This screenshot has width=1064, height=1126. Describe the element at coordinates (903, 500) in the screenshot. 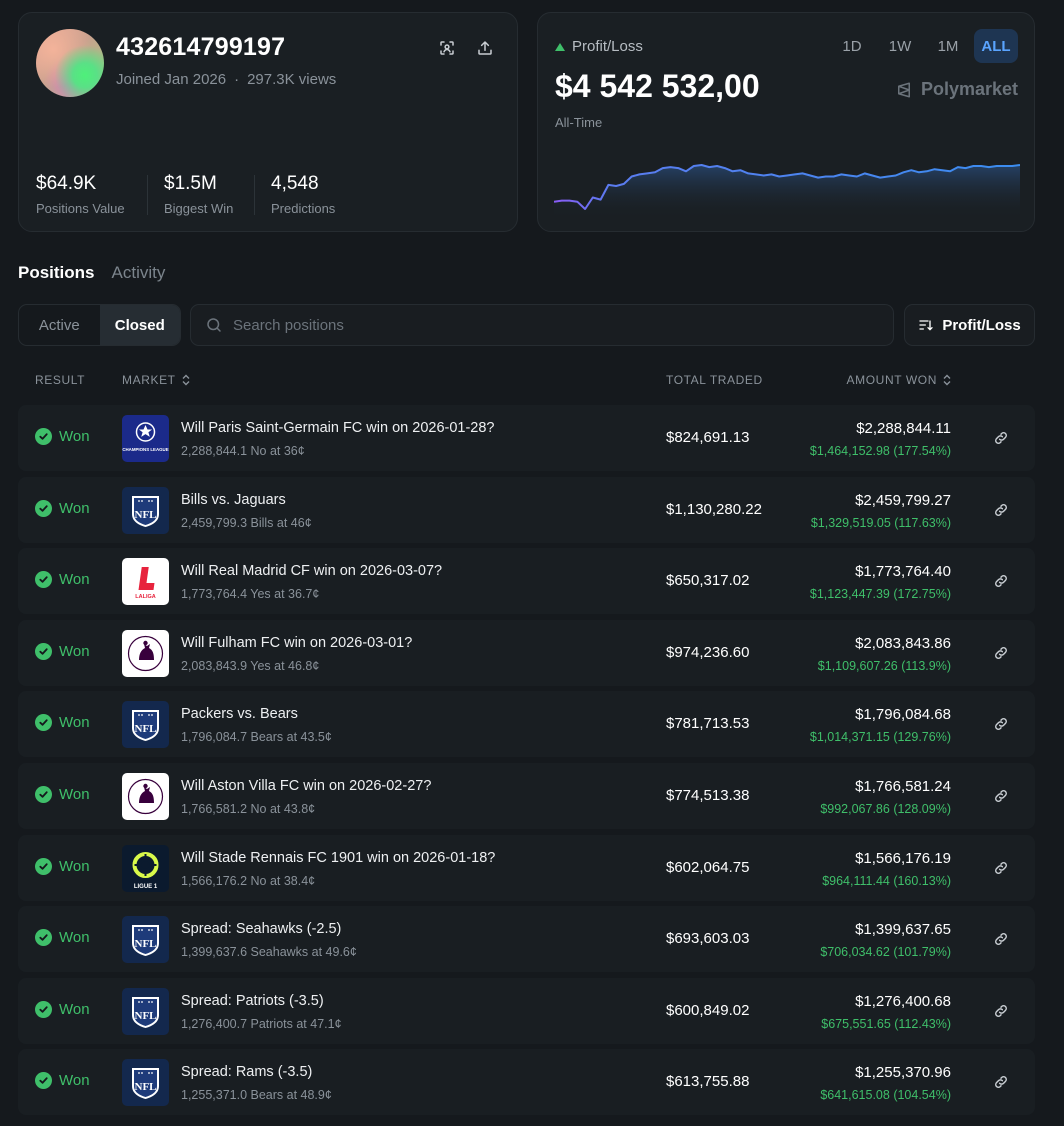

I see `amount-won: $2,459,799.27` at that location.